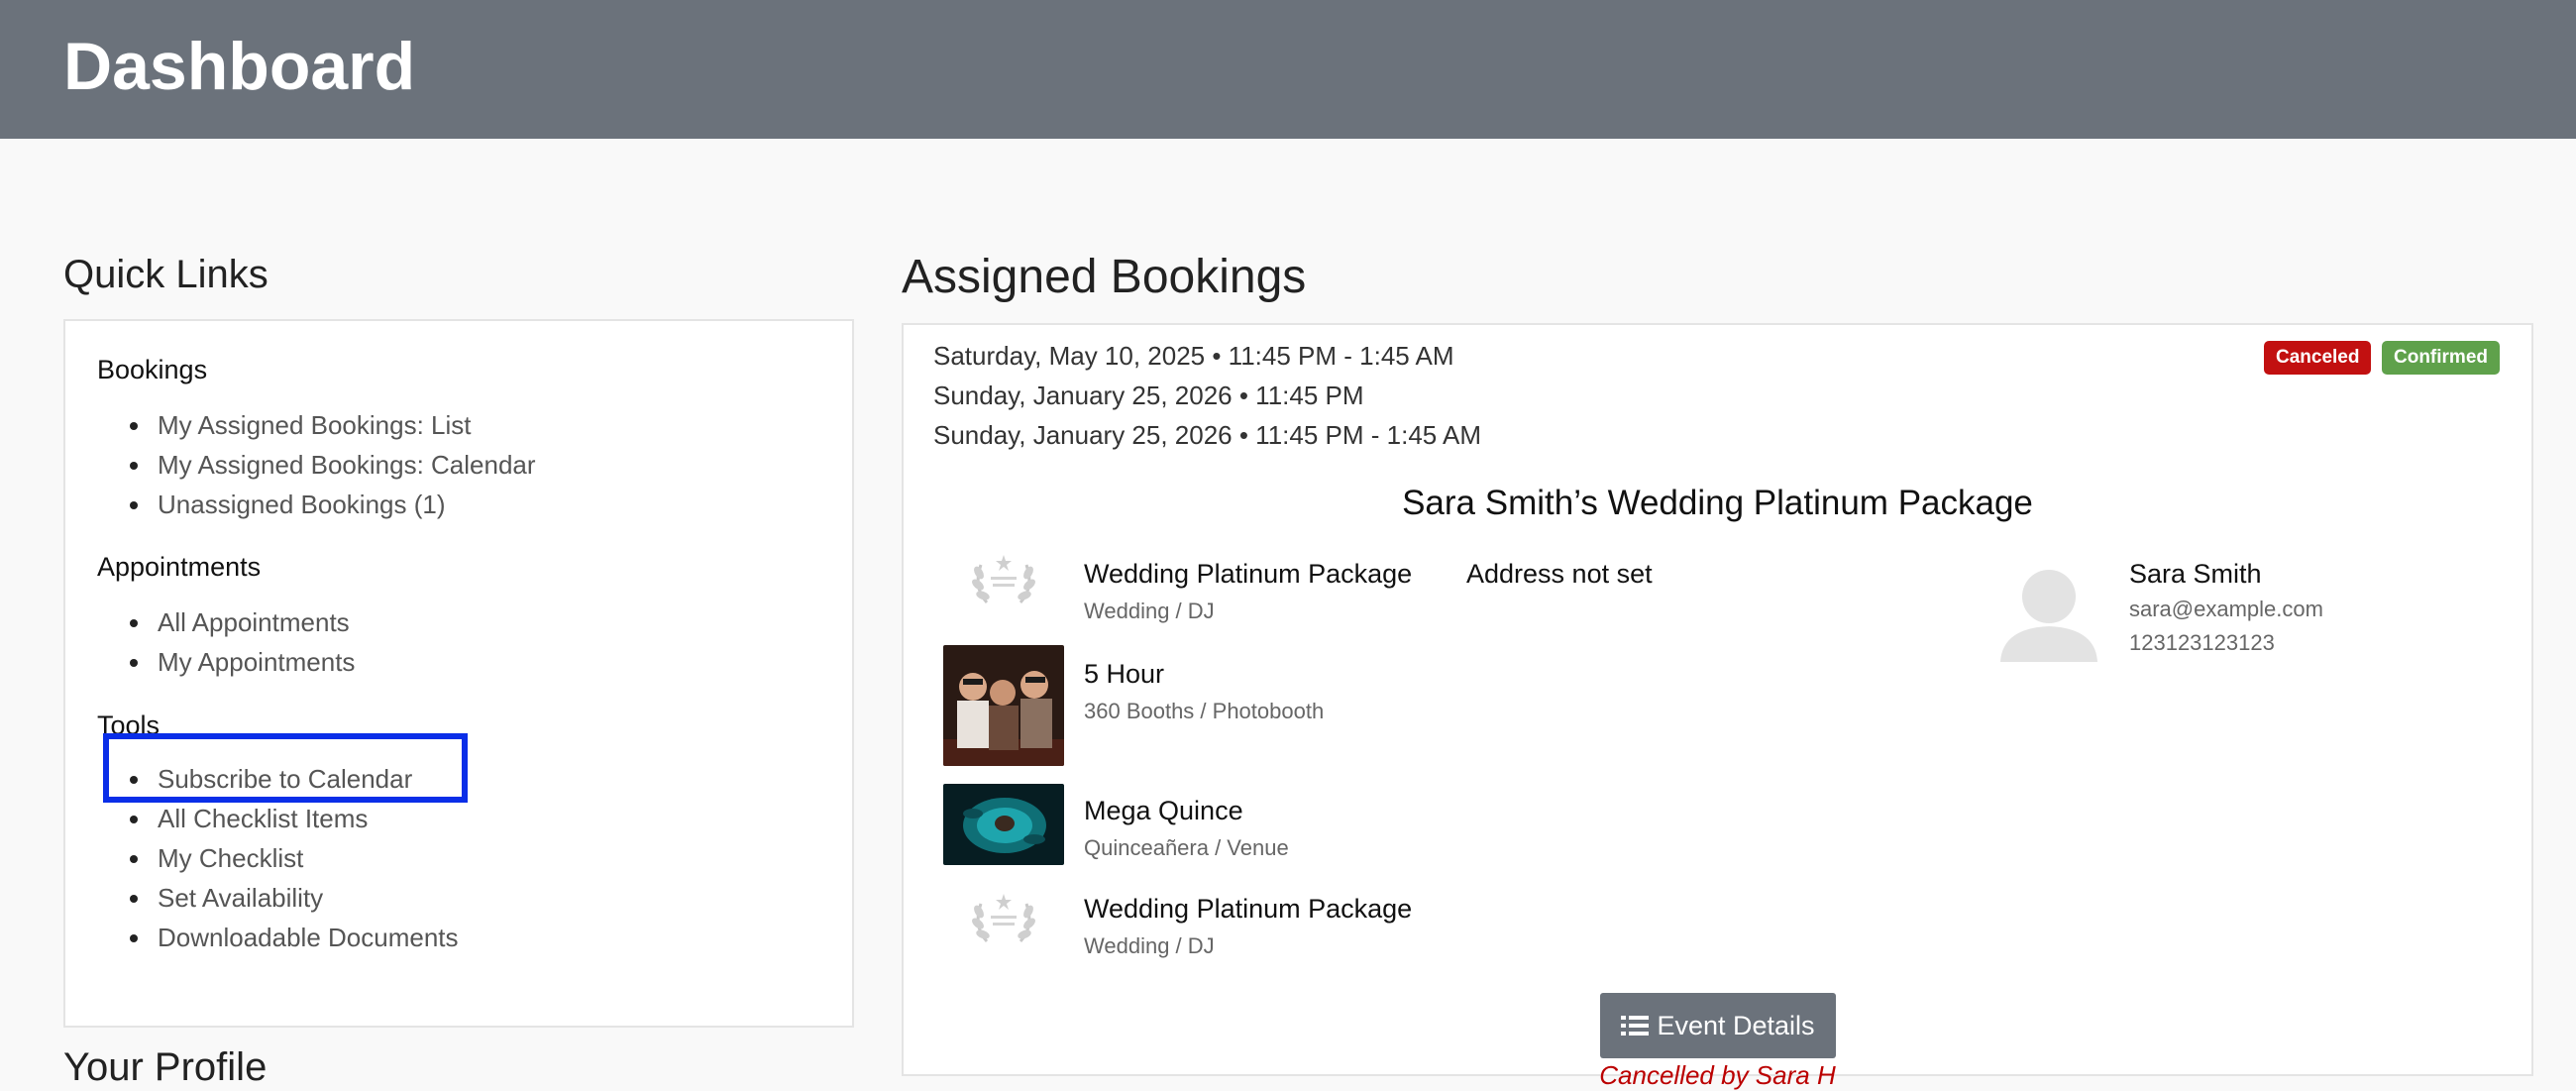  I want to click on appointments-links: All Appointments My Appointments, so click(226, 642).